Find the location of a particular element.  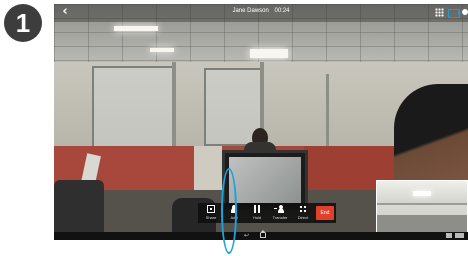

camera-icon is located at coordinates (454, 13).